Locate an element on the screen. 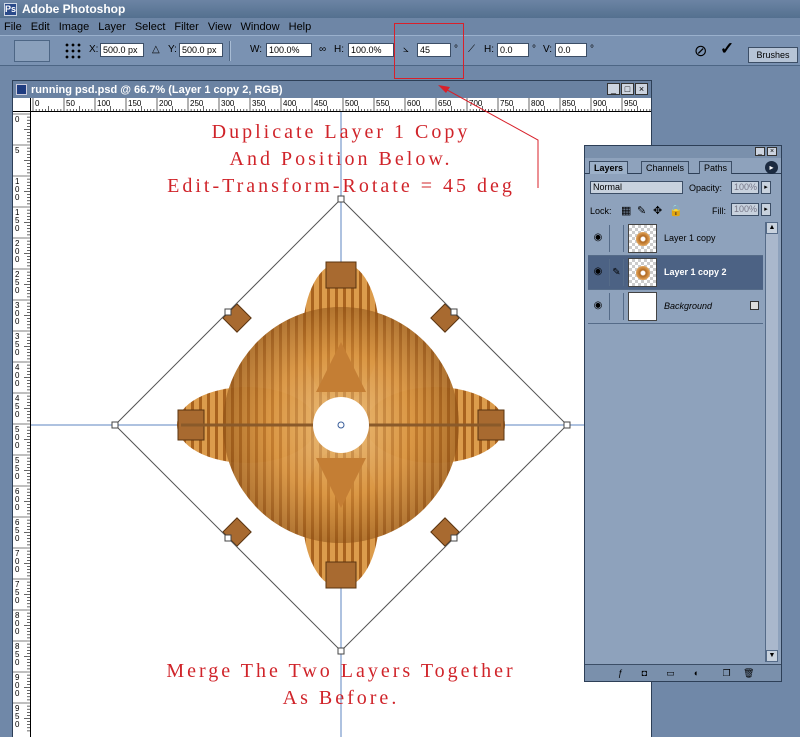 Image resolution: width=800 pixels, height=737 pixels. tool-preset-picker is located at coordinates (32, 51).